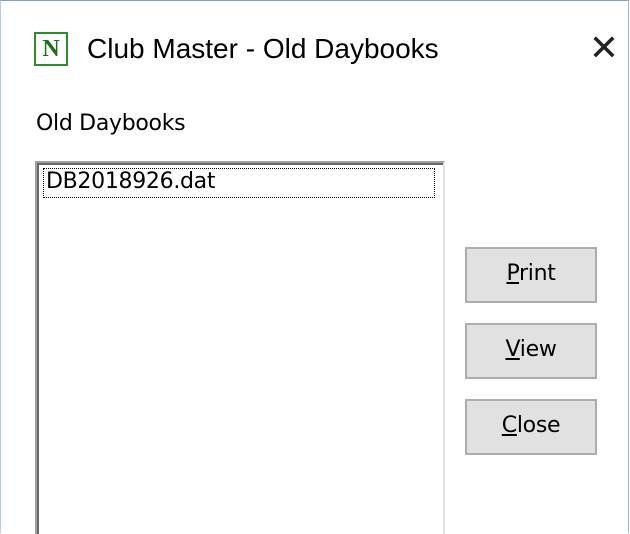 This screenshot has height=534, width=630. Describe the element at coordinates (512, 349) in the screenshot. I see `view-mnemonic: V` at that location.